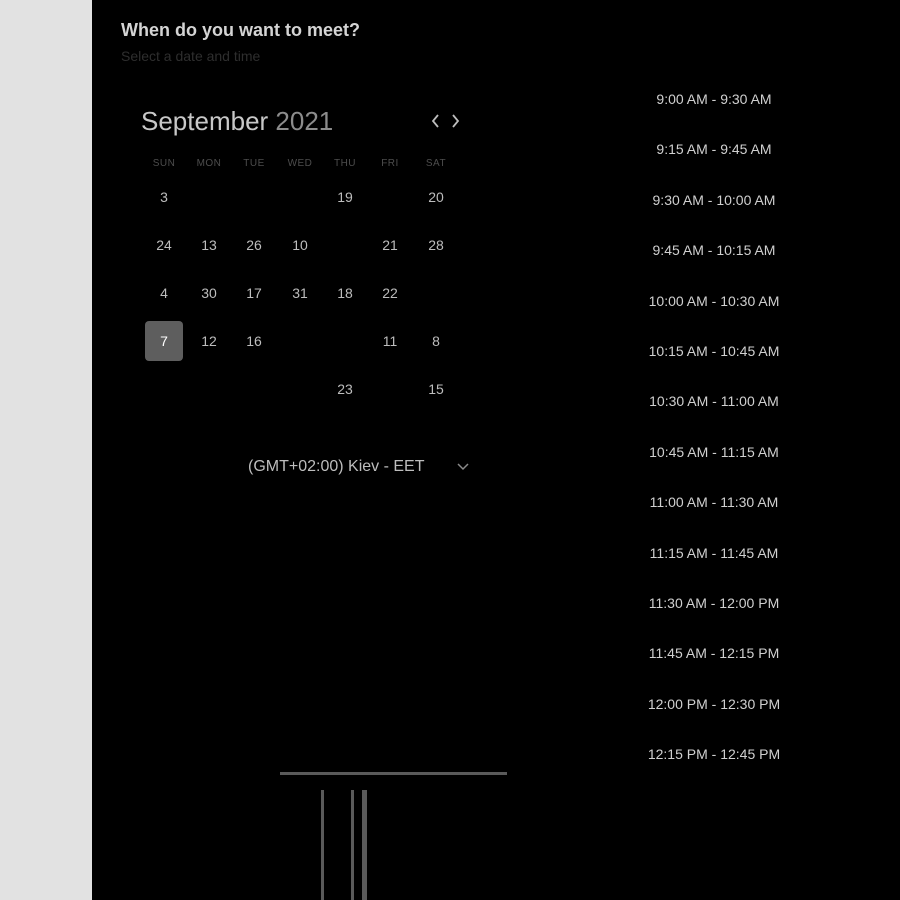 Image resolution: width=900 pixels, height=900 pixels. What do you see at coordinates (463, 467) in the screenshot?
I see `chevron-down-icon` at bounding box center [463, 467].